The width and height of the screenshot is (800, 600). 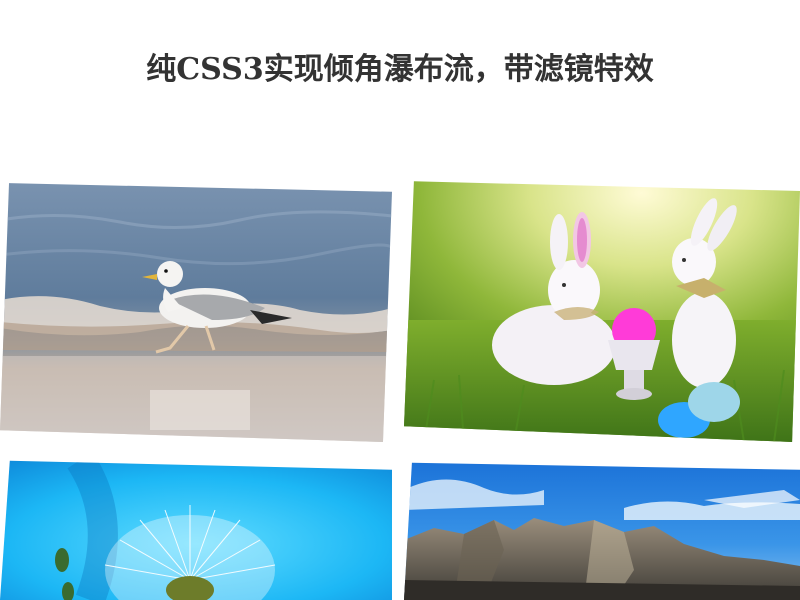 I want to click on dandelion-photo, so click(x=196, y=530).